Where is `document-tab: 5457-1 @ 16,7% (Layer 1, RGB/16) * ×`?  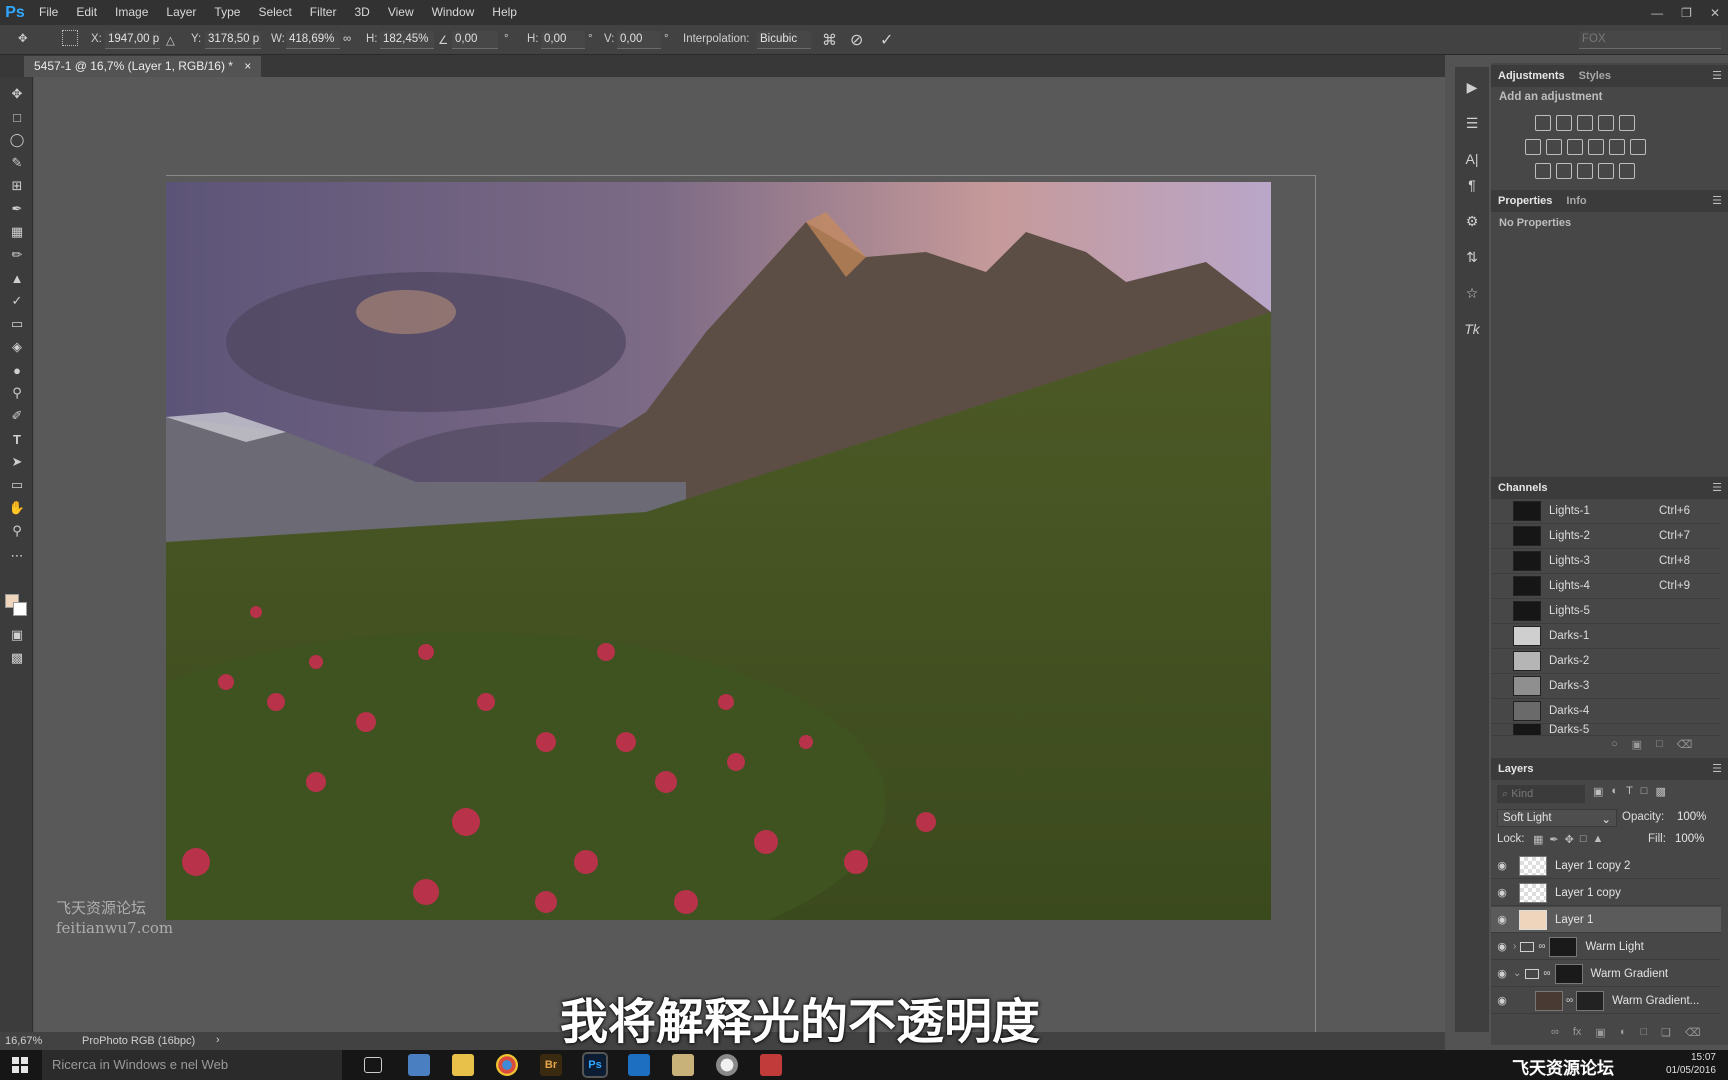 document-tab: 5457-1 @ 16,7% (Layer 1, RGB/16) * × is located at coordinates (143, 66).